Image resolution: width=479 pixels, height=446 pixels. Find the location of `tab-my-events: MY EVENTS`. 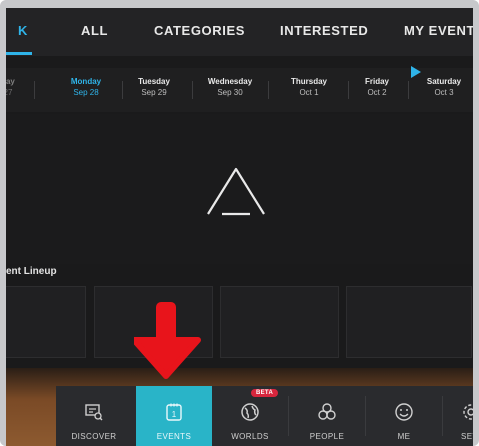

tab-my-events: MY EVENTS is located at coordinates (438, 30).